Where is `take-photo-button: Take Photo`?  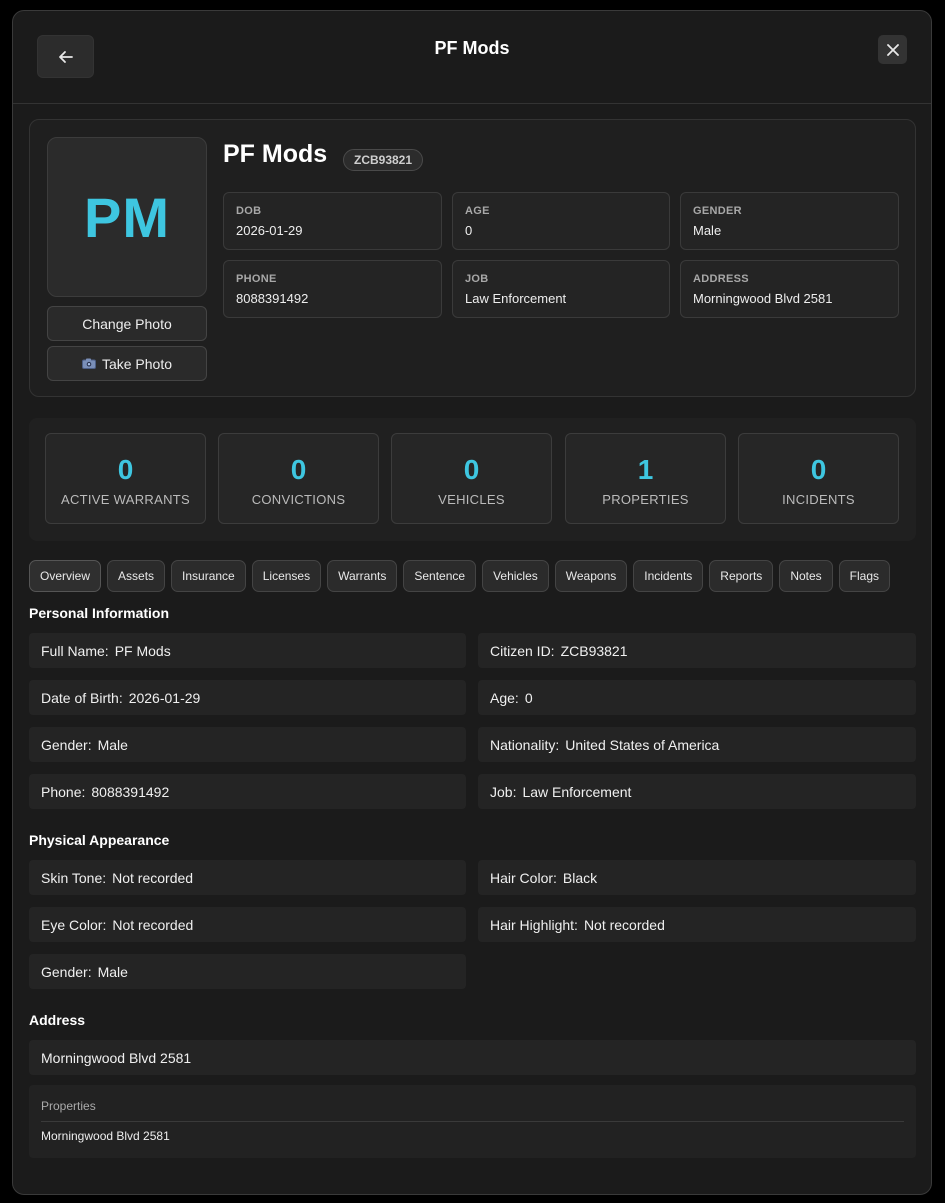 take-photo-button: Take Photo is located at coordinates (127, 363).